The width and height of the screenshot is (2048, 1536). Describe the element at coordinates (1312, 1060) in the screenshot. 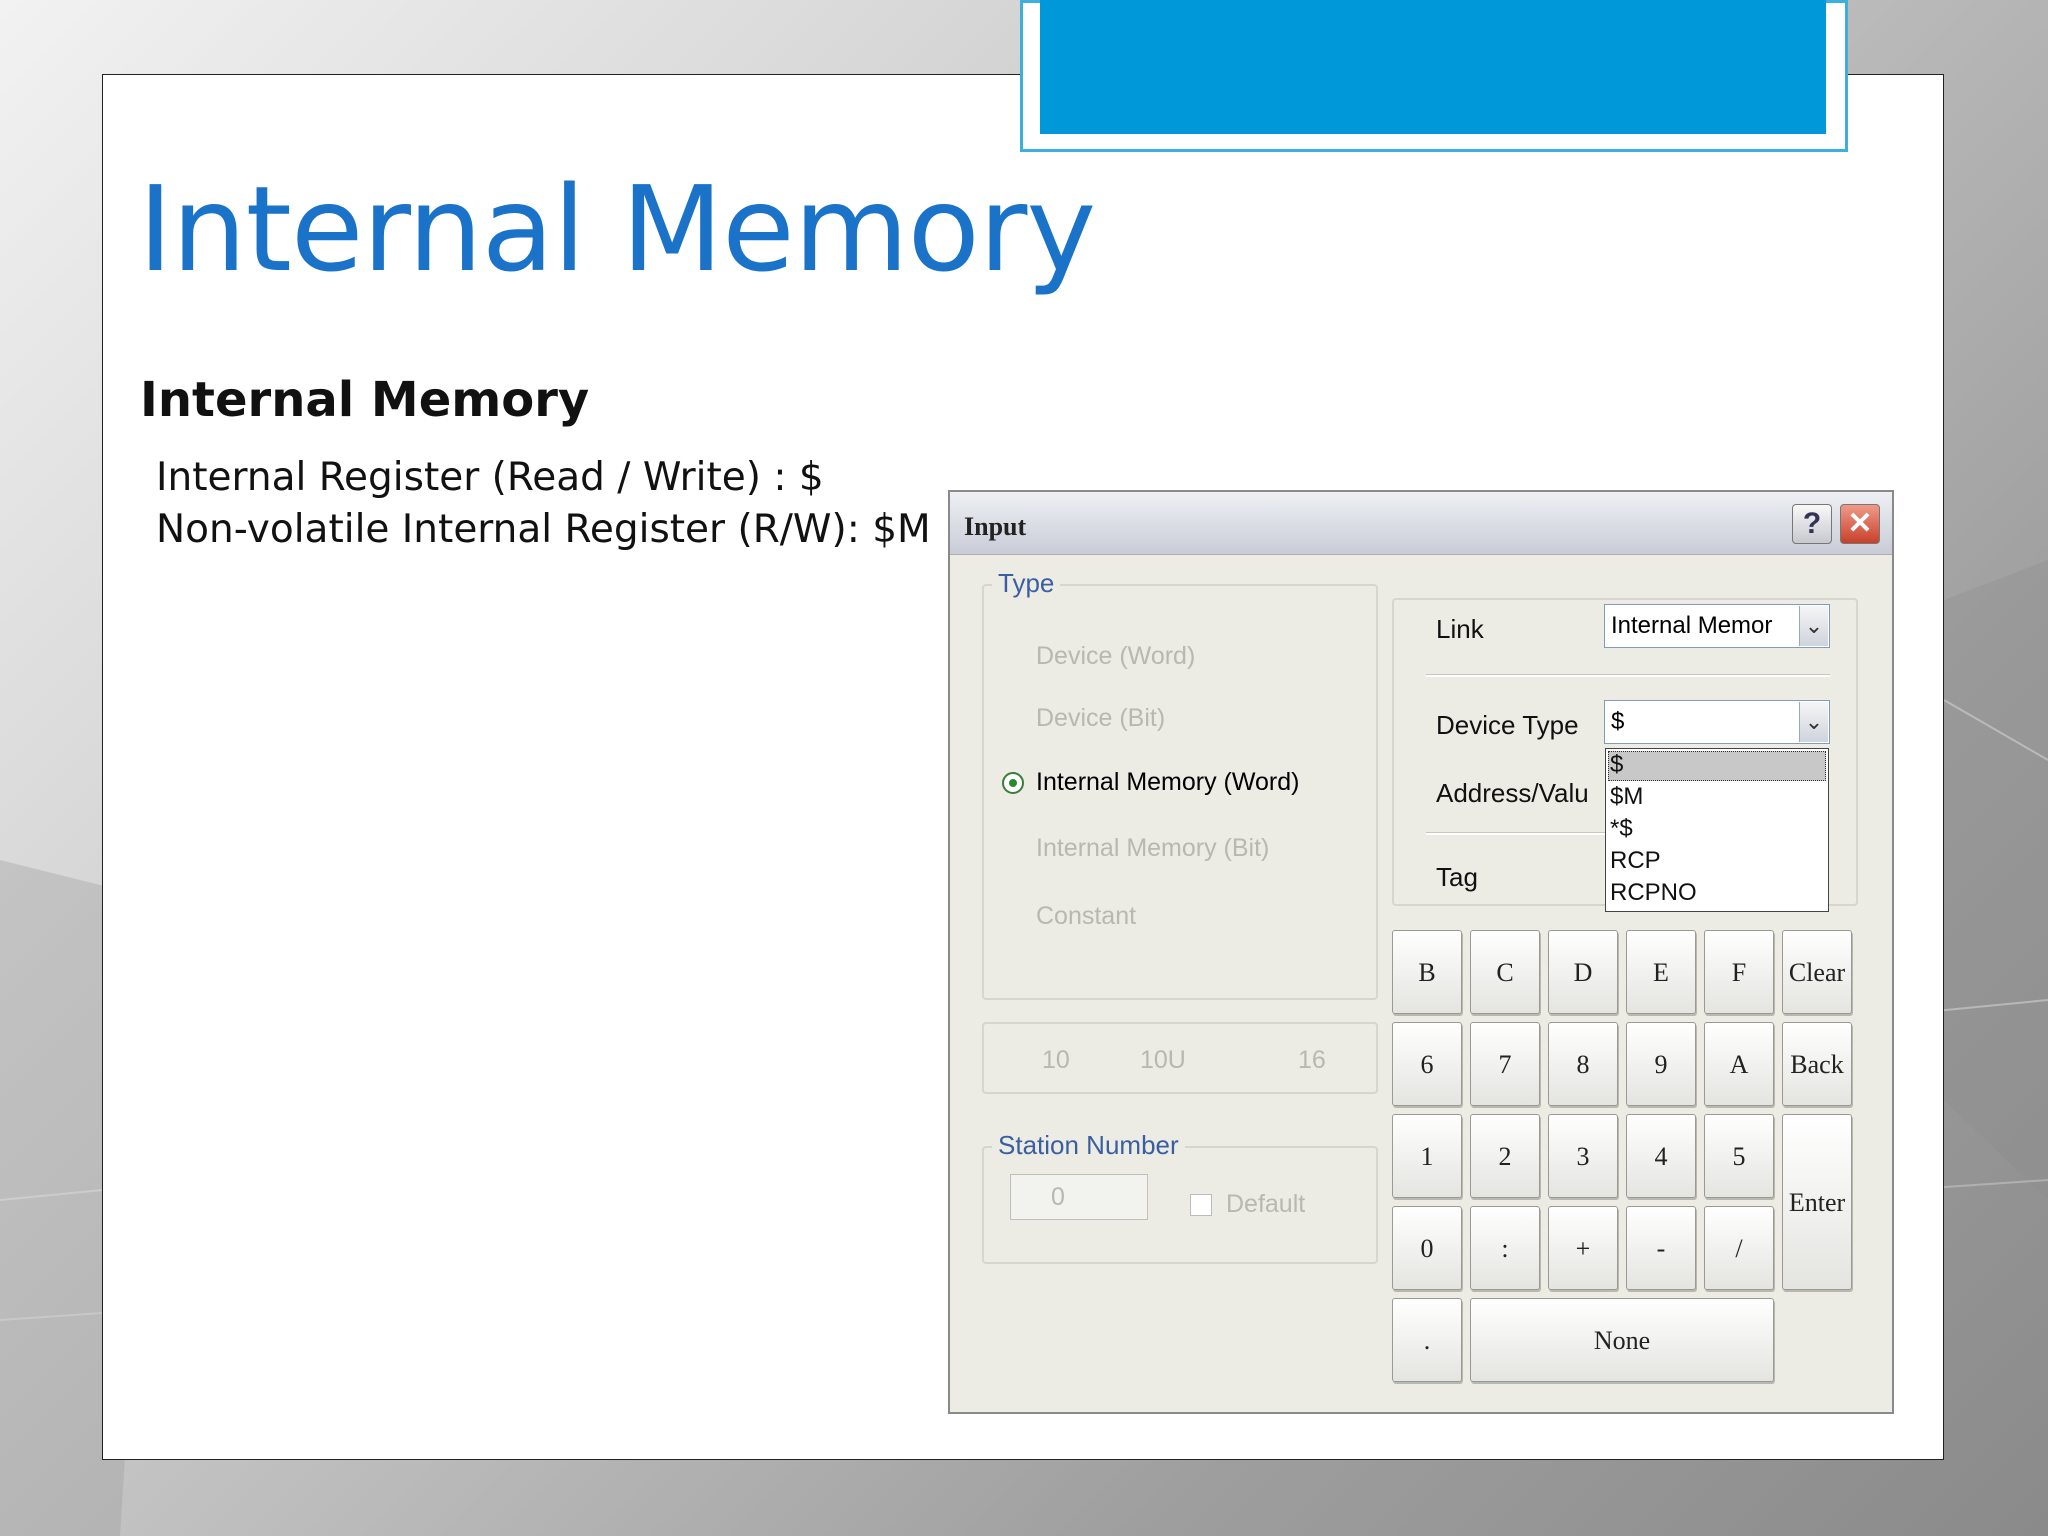

I see `radix-16: 16` at that location.